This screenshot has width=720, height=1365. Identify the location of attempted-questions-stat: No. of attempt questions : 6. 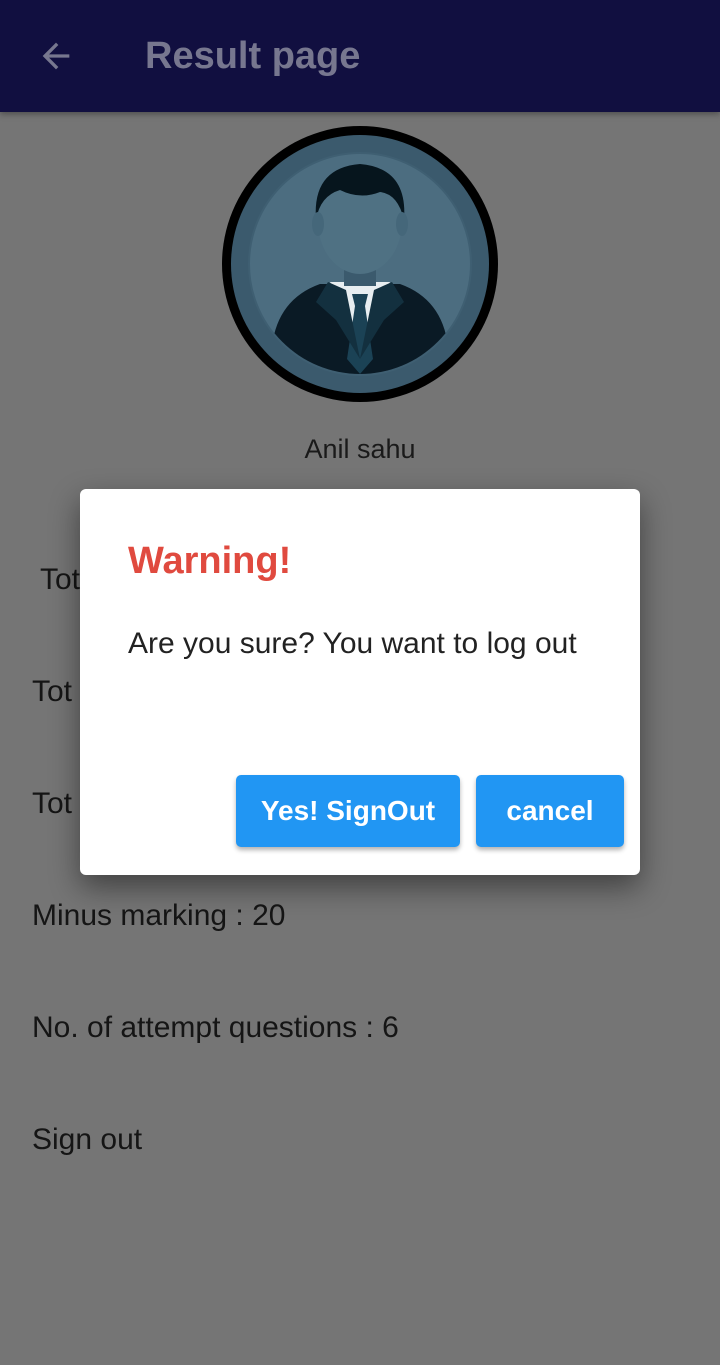
(215, 1027).